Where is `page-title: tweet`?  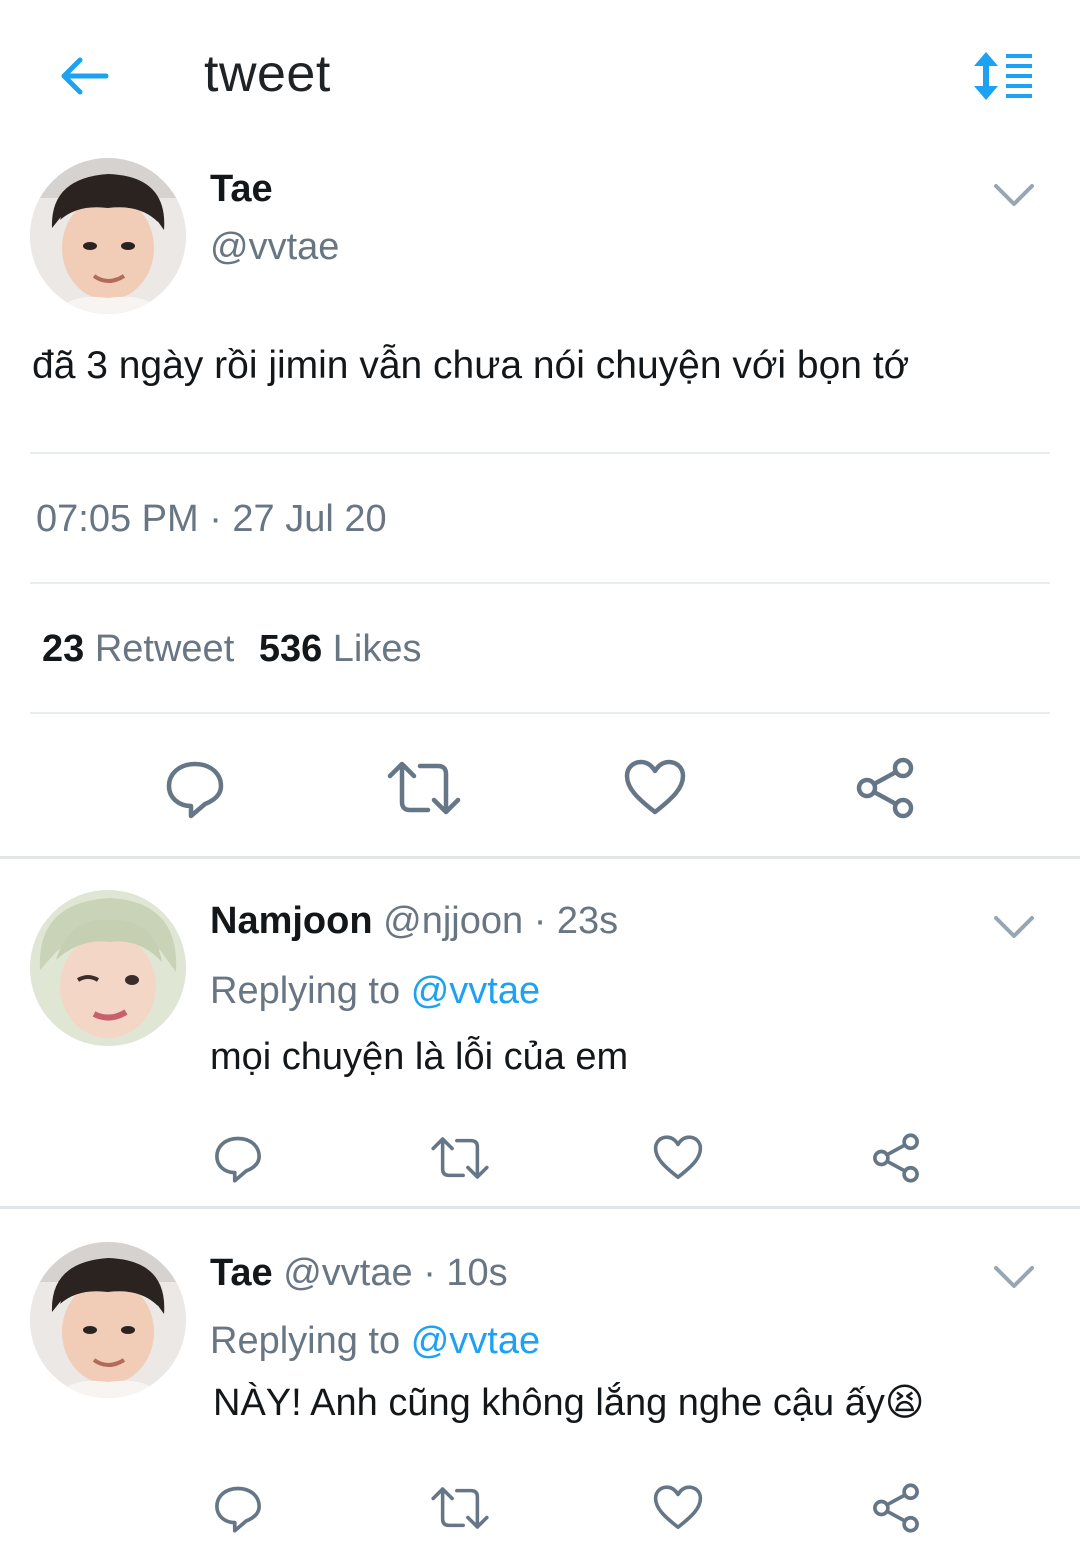
page-title: tweet is located at coordinates (267, 74).